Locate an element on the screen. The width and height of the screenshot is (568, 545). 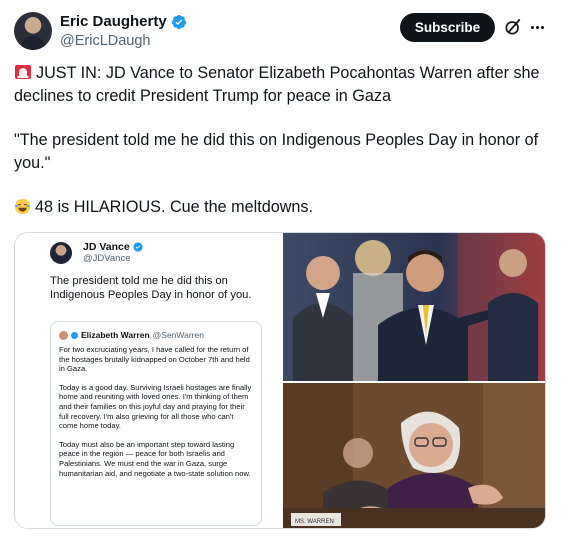
siren-emoji-icon is located at coordinates (23, 72).